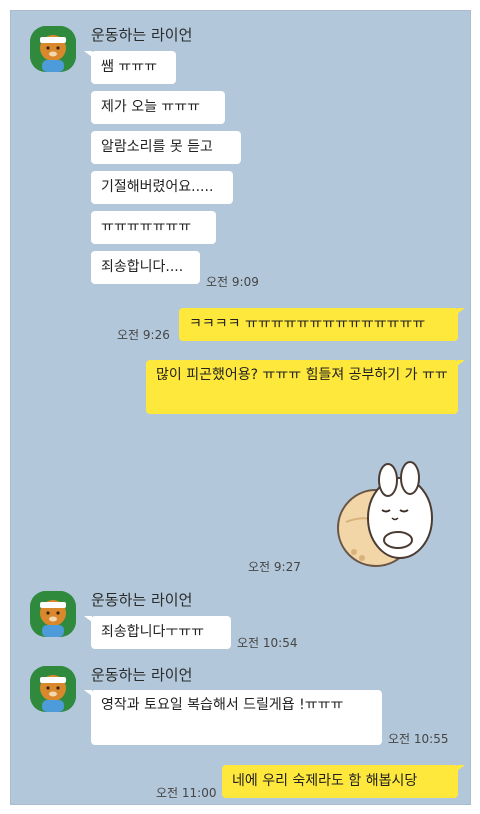 Image resolution: width=480 pixels, height=814 pixels. What do you see at coordinates (340, 781) in the screenshot?
I see `my-message-bubble: 네에 우리 숙제라도 함 해봅시당` at bounding box center [340, 781].